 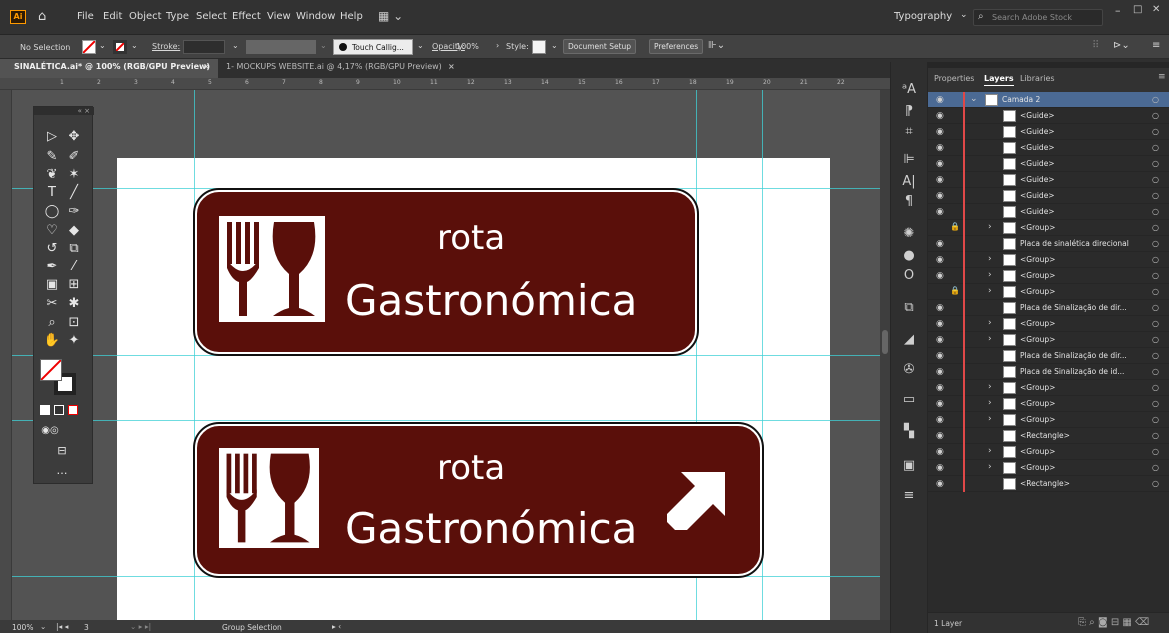 I want to click on curvature-tool-icon: ✐, so click(x=74, y=157).